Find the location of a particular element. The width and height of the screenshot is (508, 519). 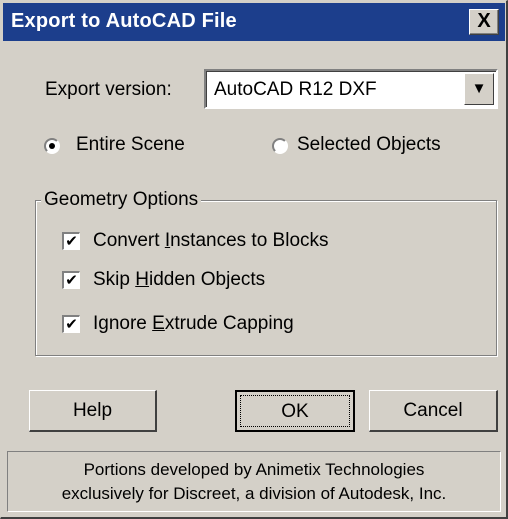

cancel-button: Cancel is located at coordinates (433, 411).